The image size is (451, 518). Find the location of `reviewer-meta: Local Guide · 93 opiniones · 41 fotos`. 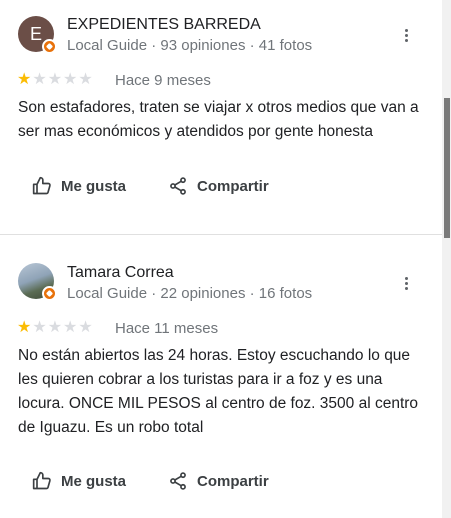

reviewer-meta: Local Guide · 93 opiniones · 41 fotos is located at coordinates (190, 45).